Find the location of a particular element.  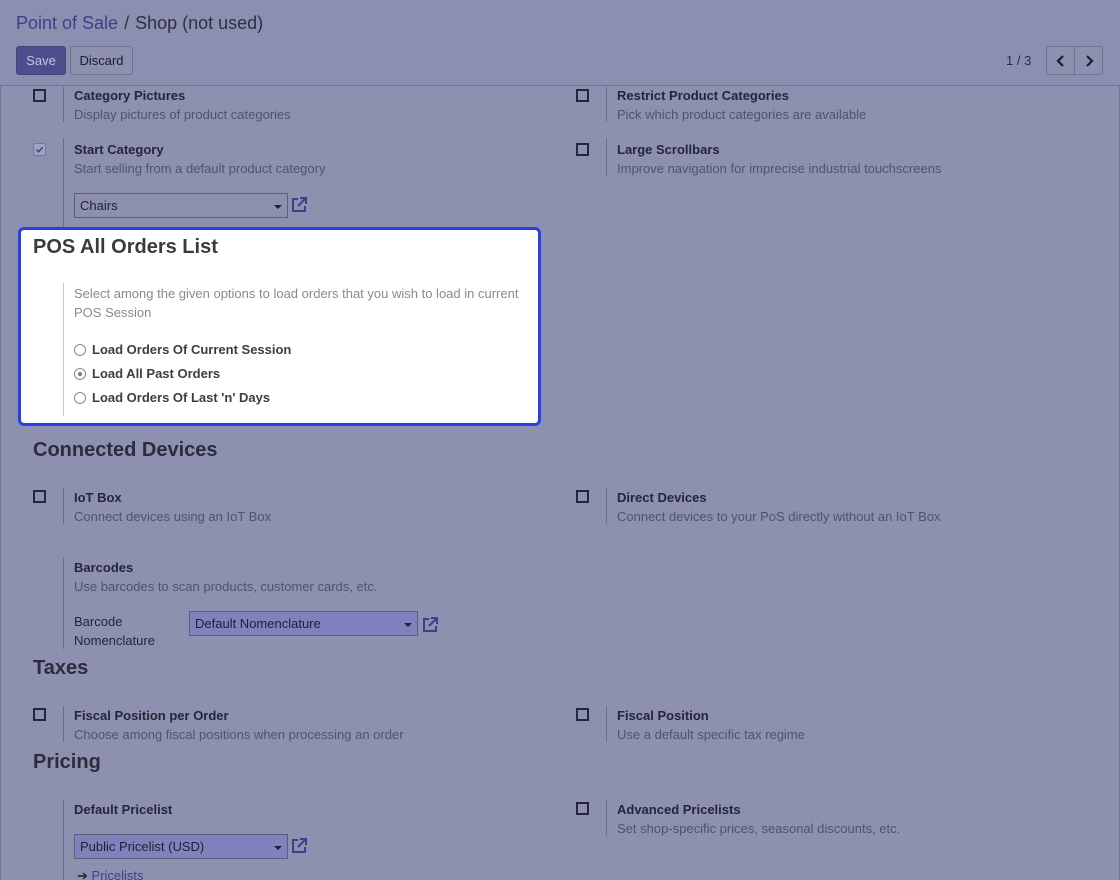

default-pricelist-select: Public Pricelist (USD) is located at coordinates (181, 846).